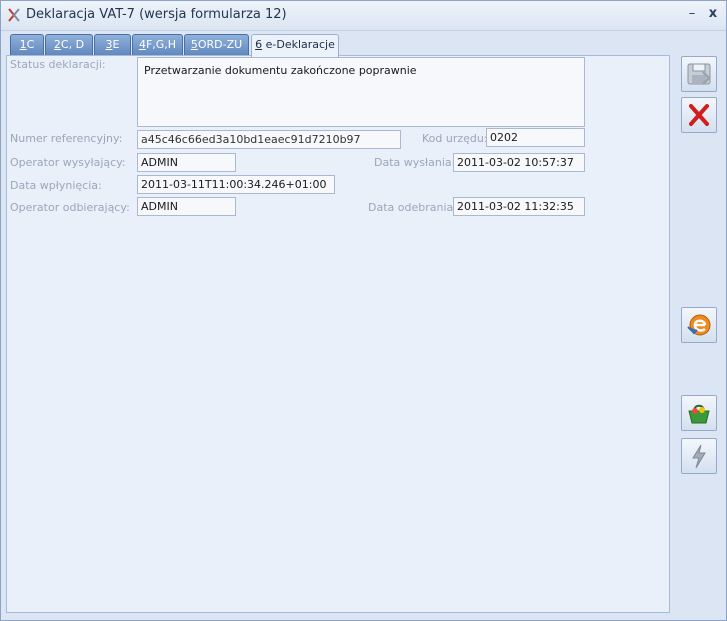 The image size is (727, 621). What do you see at coordinates (72, 44) in the screenshot?
I see `tab-2-label: C, D` at bounding box center [72, 44].